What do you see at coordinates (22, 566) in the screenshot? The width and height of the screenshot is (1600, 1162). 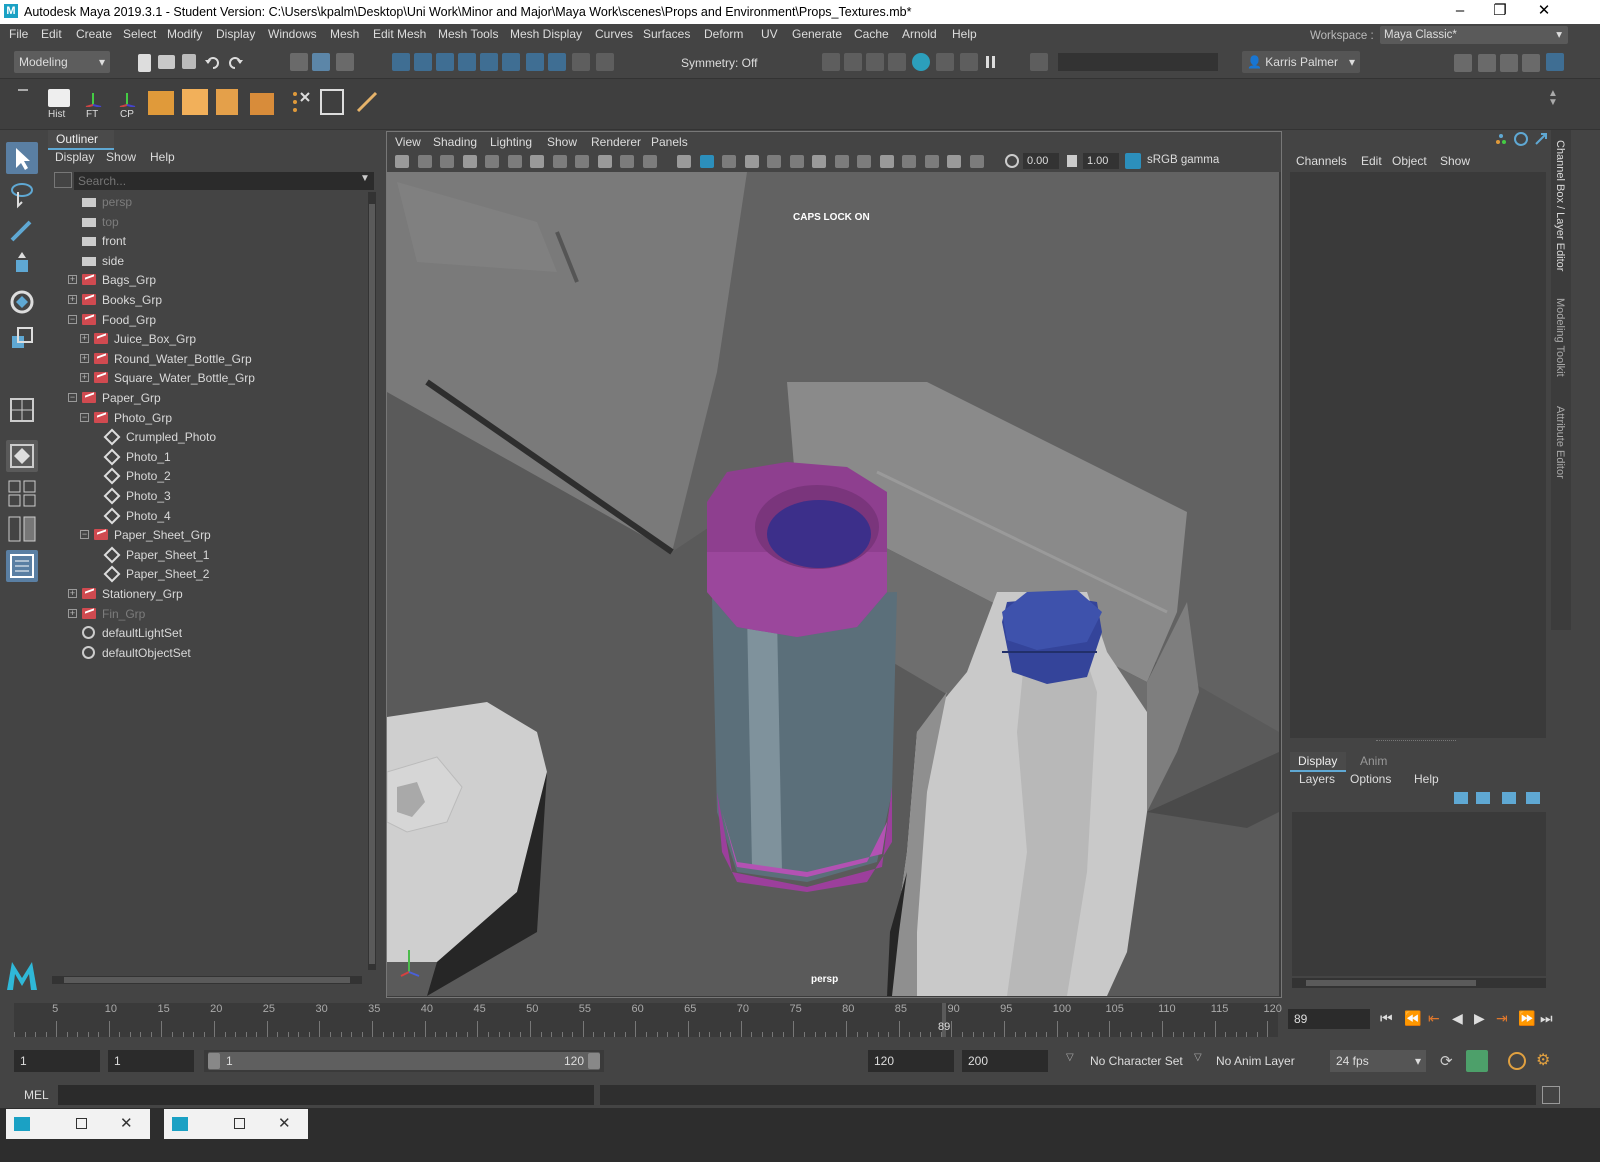 I see `outliner-layout-icon` at bounding box center [22, 566].